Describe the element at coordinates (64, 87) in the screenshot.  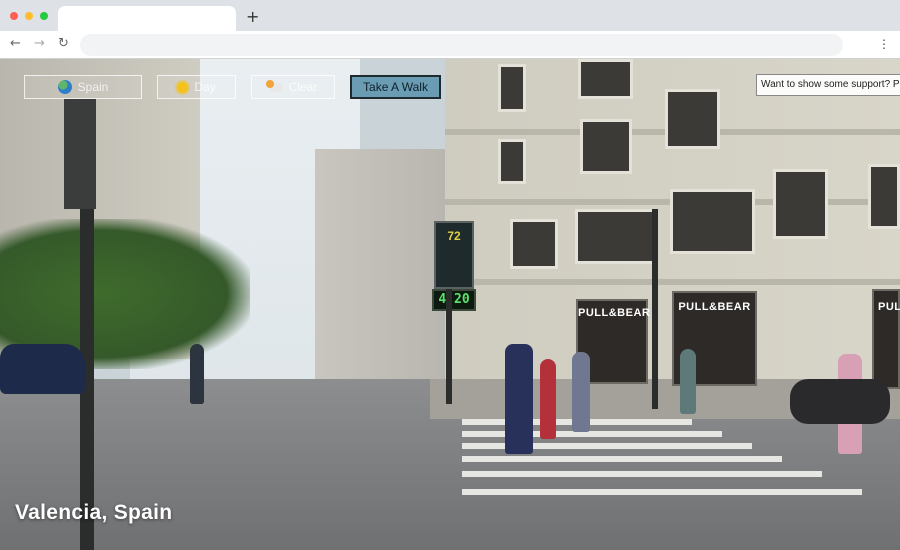
I see `globe-icon` at that location.